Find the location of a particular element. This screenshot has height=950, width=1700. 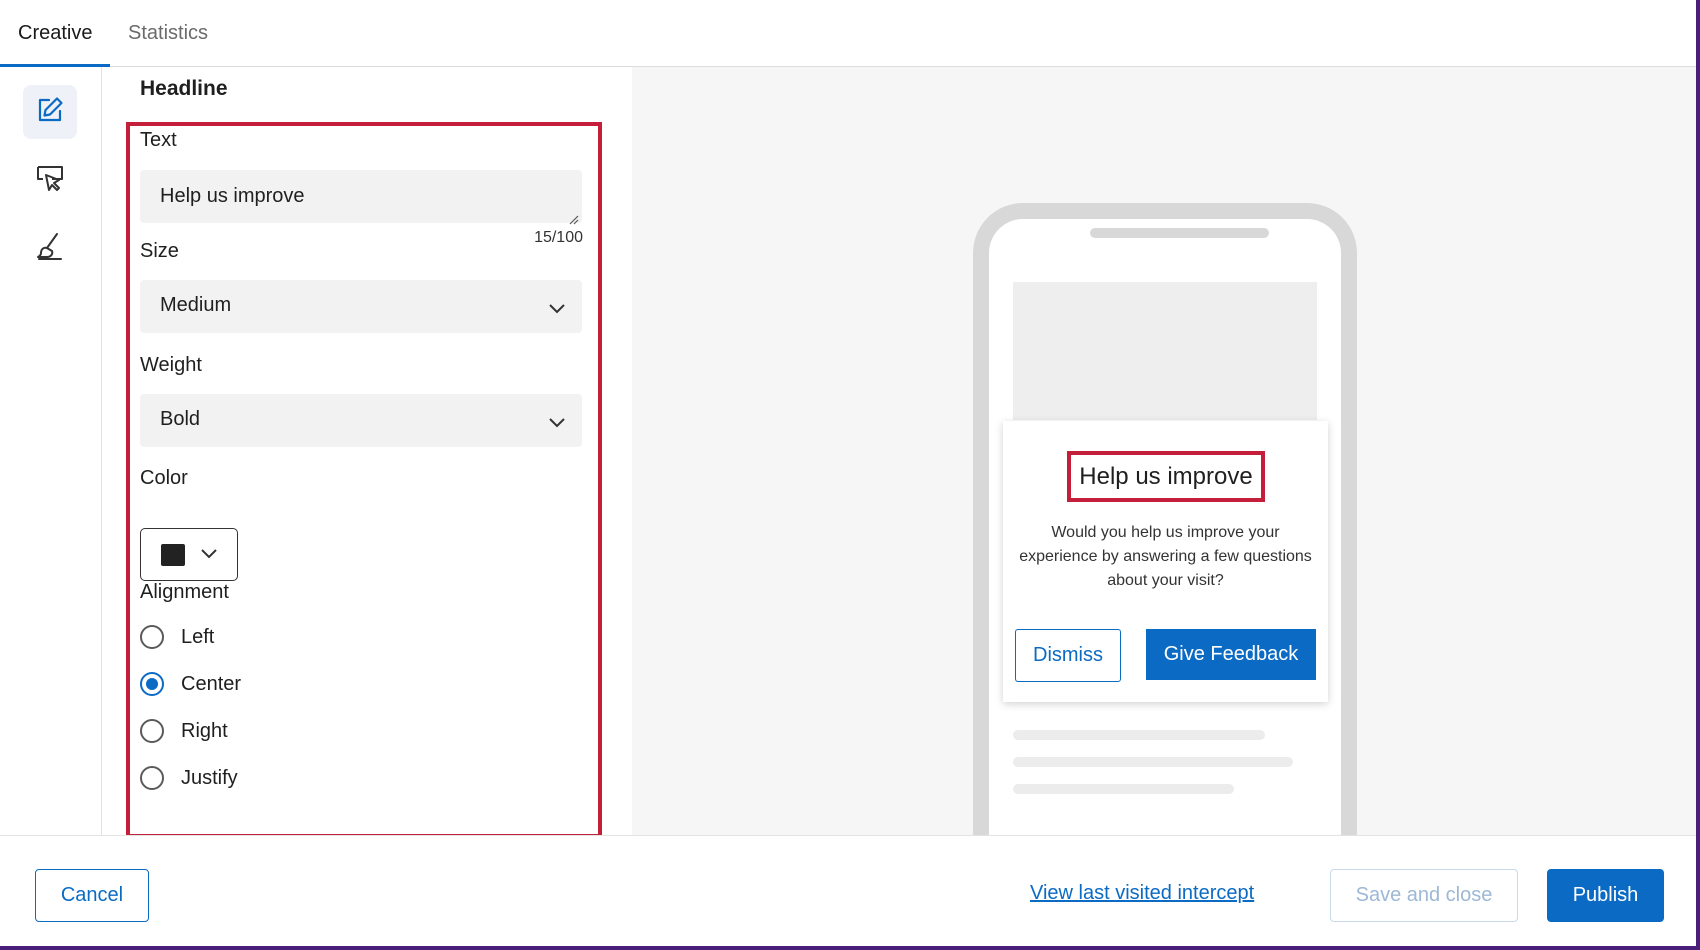

weight-select: Bold is located at coordinates (361, 420).